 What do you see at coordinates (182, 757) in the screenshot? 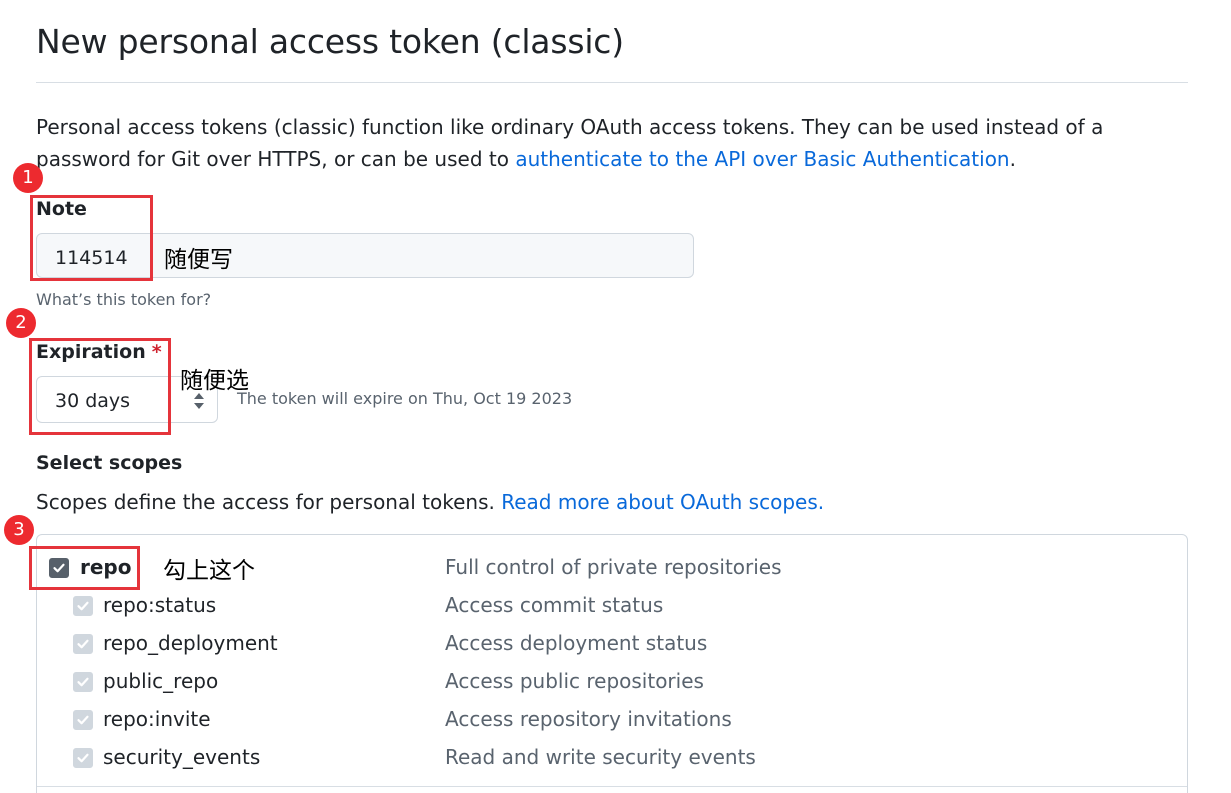
I see `scope-item-name: security_events` at bounding box center [182, 757].